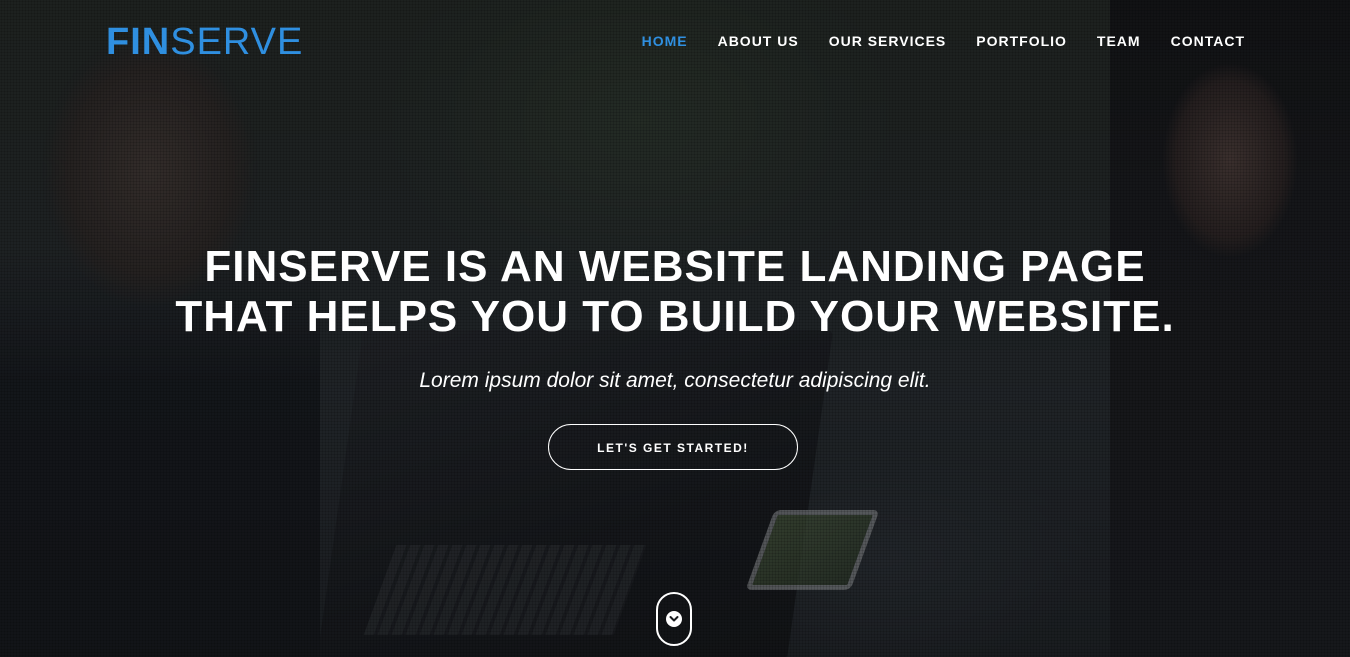 The image size is (1350, 657). I want to click on hero-headline-line-1: FINSERVE IS AN WEBSITE LANDING PAGE, so click(675, 266).